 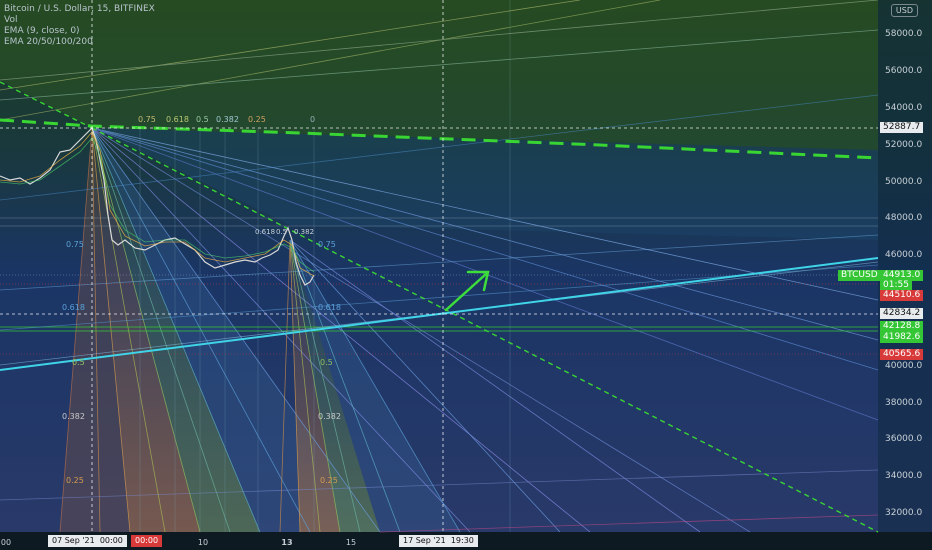 I want to click on red-level-badge: 40565.6, so click(x=902, y=354).